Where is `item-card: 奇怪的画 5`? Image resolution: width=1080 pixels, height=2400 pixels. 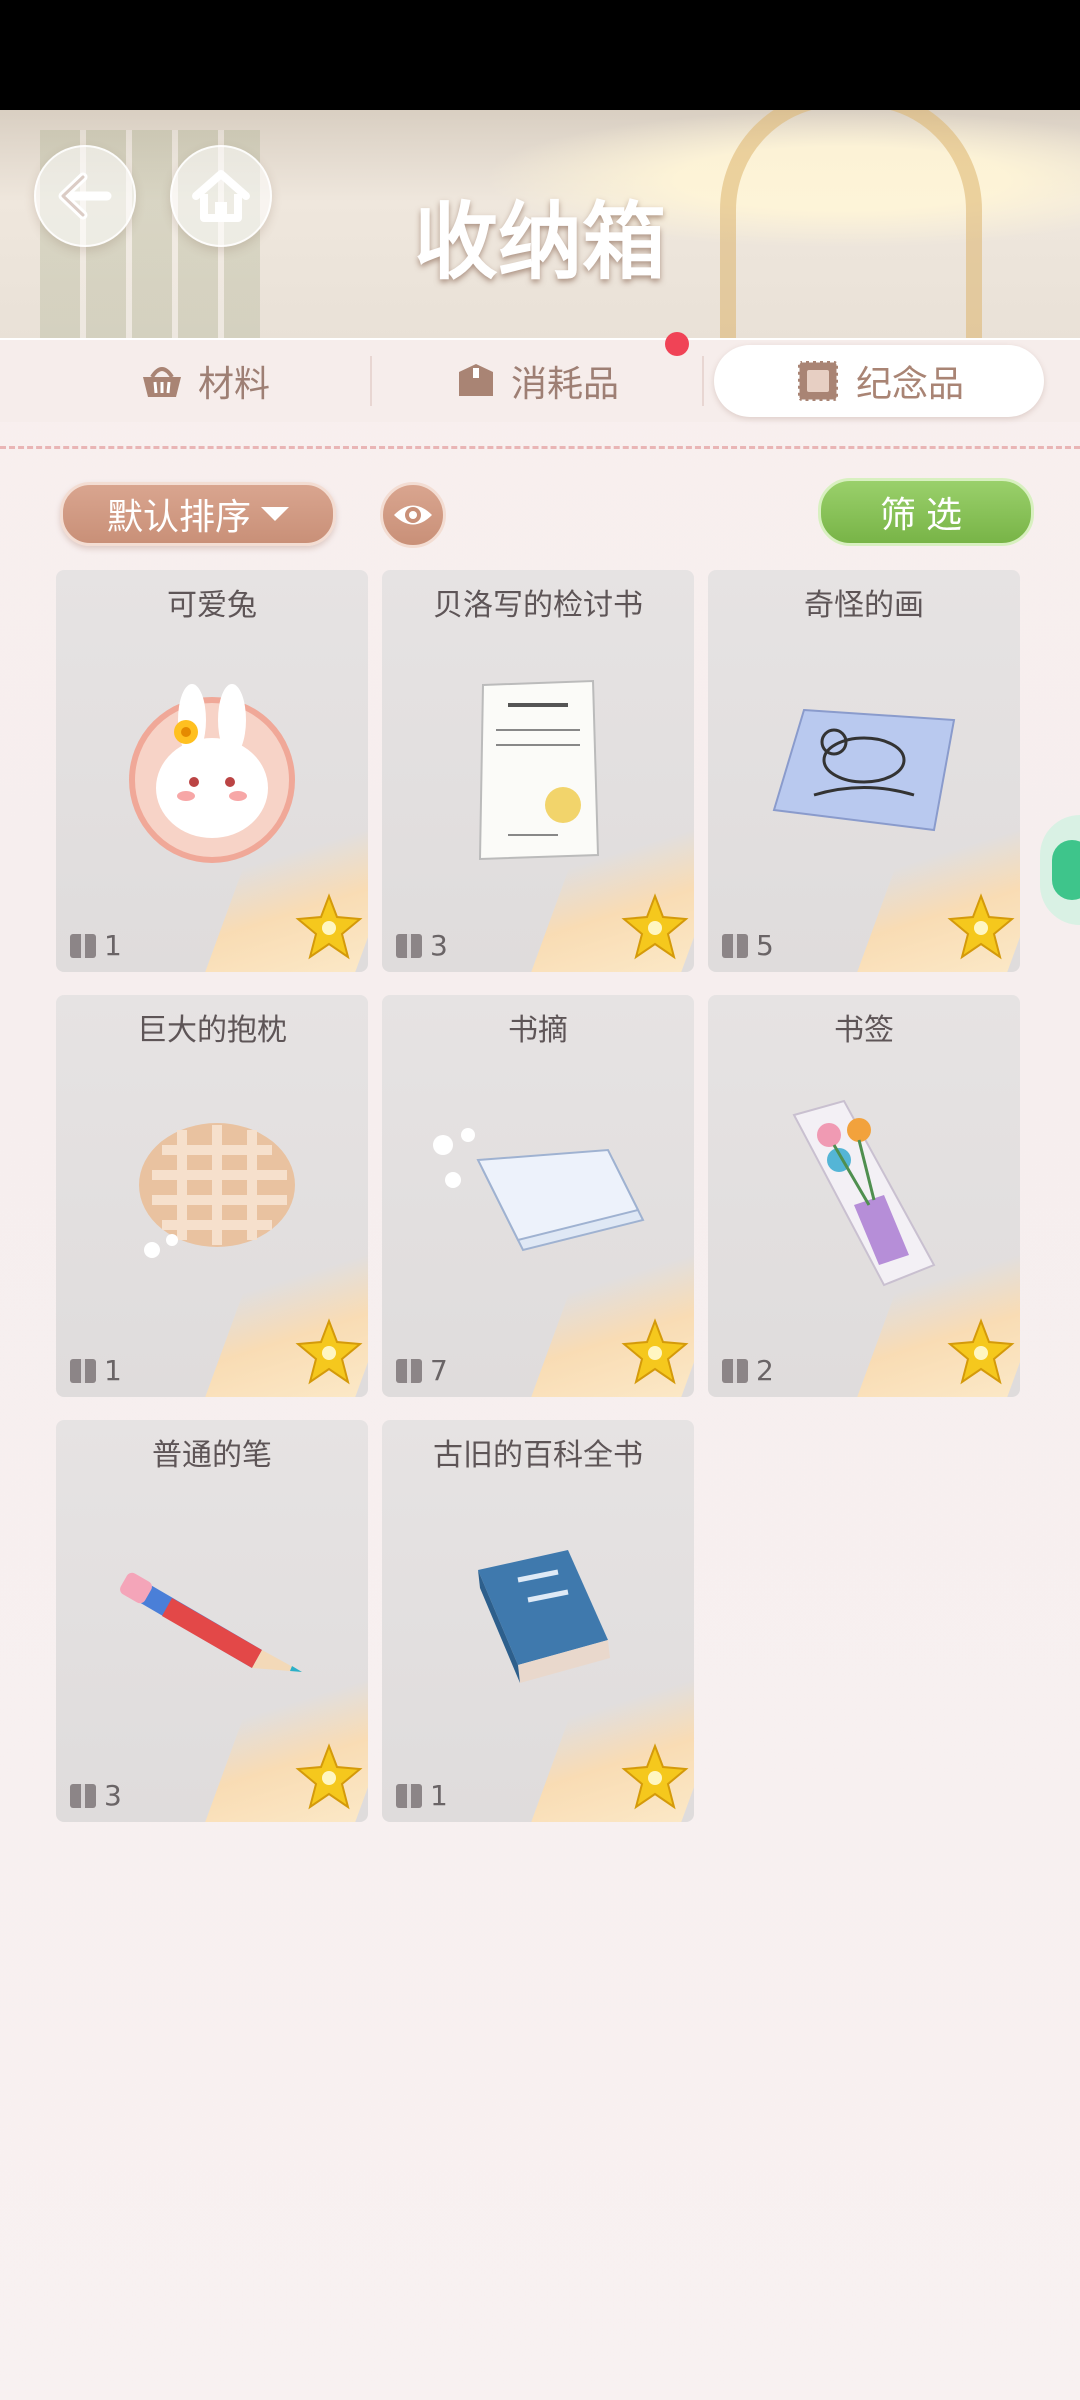
item-card: 奇怪的画 5 is located at coordinates (864, 771).